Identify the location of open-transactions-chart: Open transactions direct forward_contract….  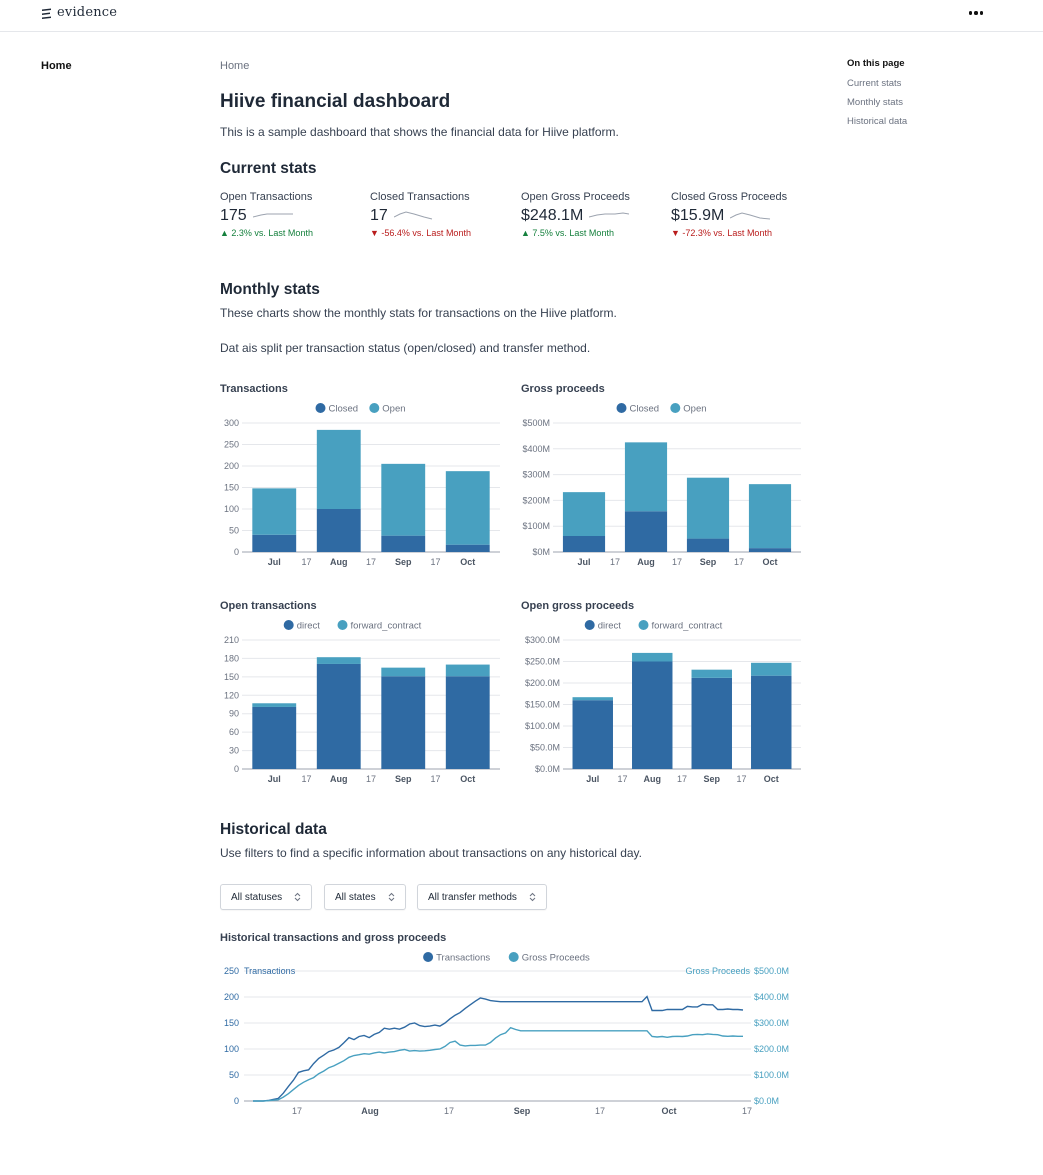
(365, 695).